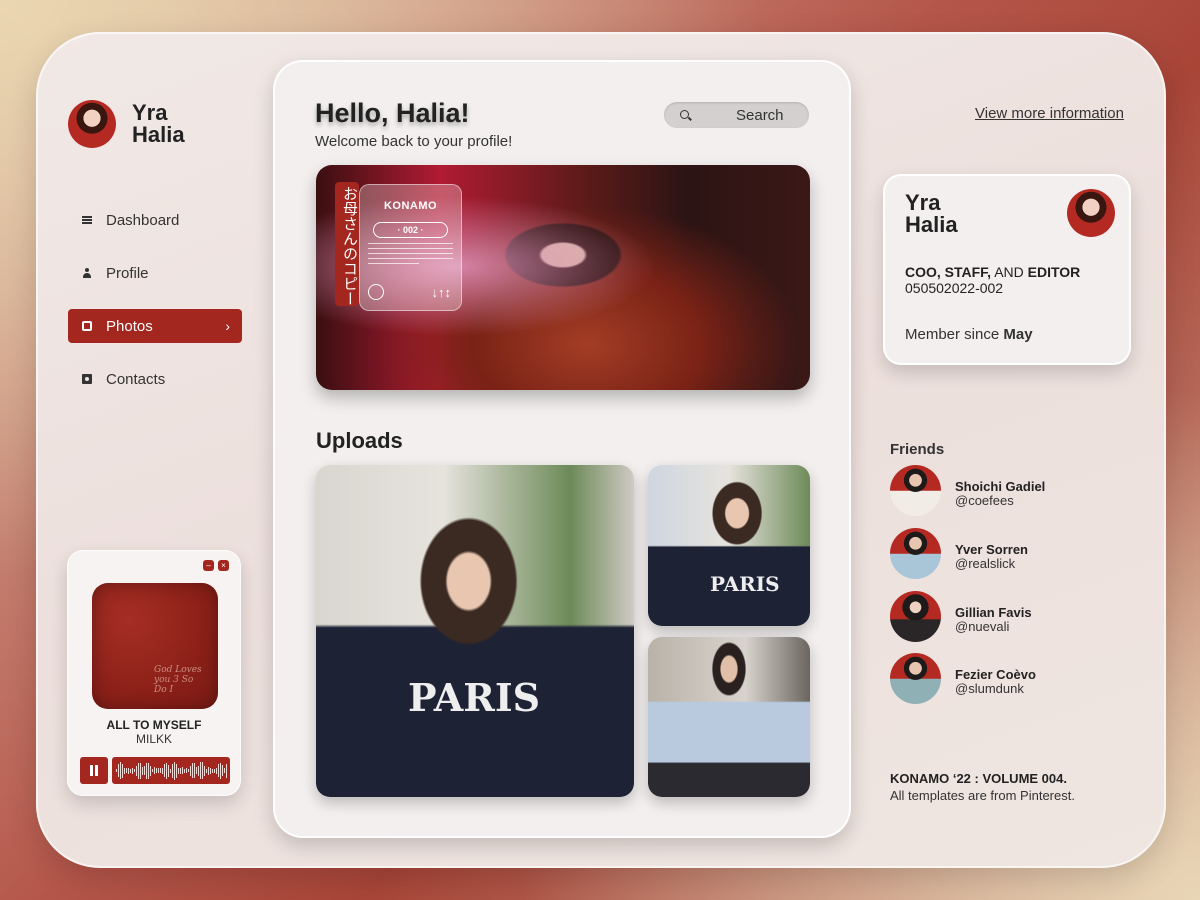  I want to click on pause-button, so click(94, 770).